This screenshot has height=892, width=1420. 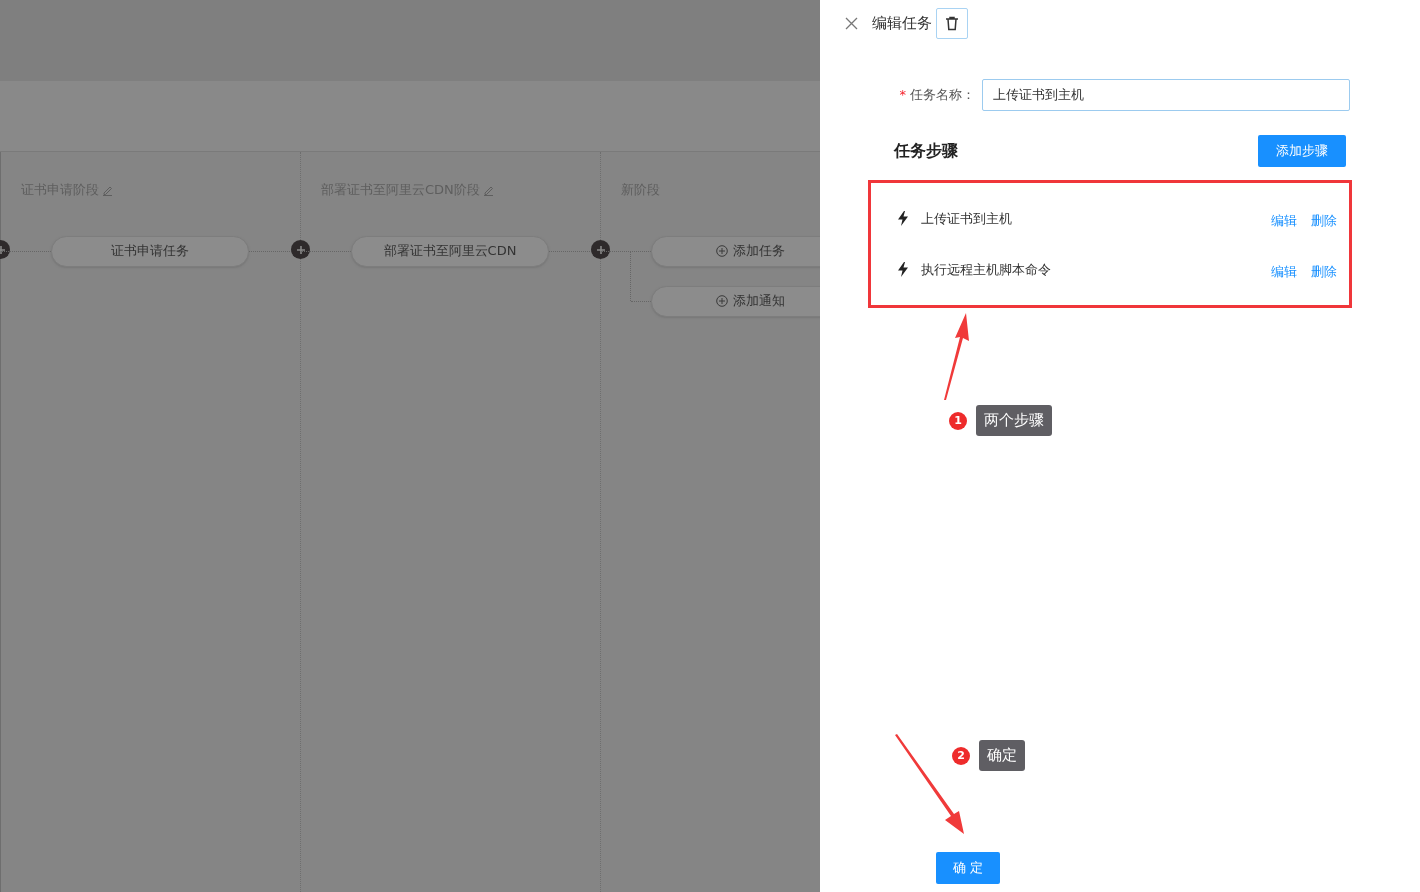 What do you see at coordinates (735, 301) in the screenshot?
I see `add-node-button: 添加通知` at bounding box center [735, 301].